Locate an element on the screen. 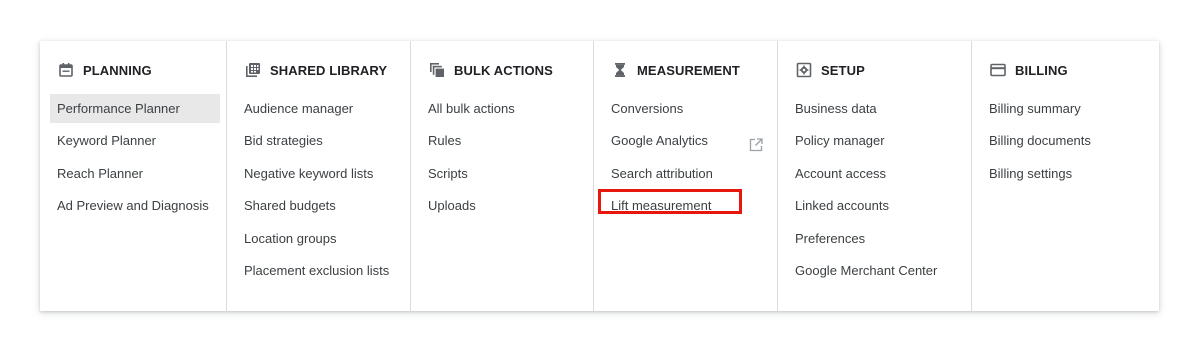 This screenshot has height=360, width=1200. menu-item-google-analytics: Google Analytics is located at coordinates (685, 140).